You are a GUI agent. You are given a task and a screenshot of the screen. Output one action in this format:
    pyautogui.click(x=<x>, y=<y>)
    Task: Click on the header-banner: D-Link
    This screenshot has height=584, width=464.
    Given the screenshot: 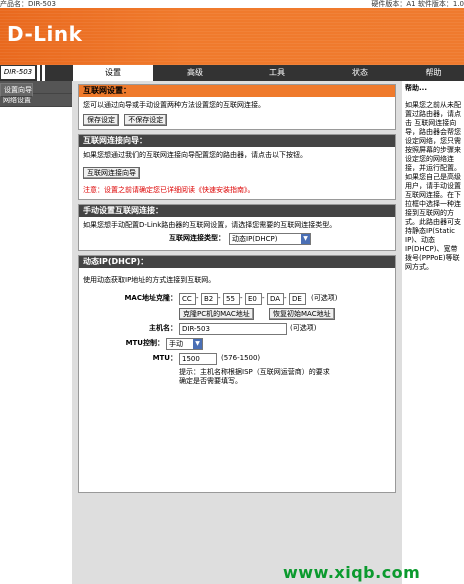 What is the action you would take?
    pyautogui.click(x=232, y=36)
    